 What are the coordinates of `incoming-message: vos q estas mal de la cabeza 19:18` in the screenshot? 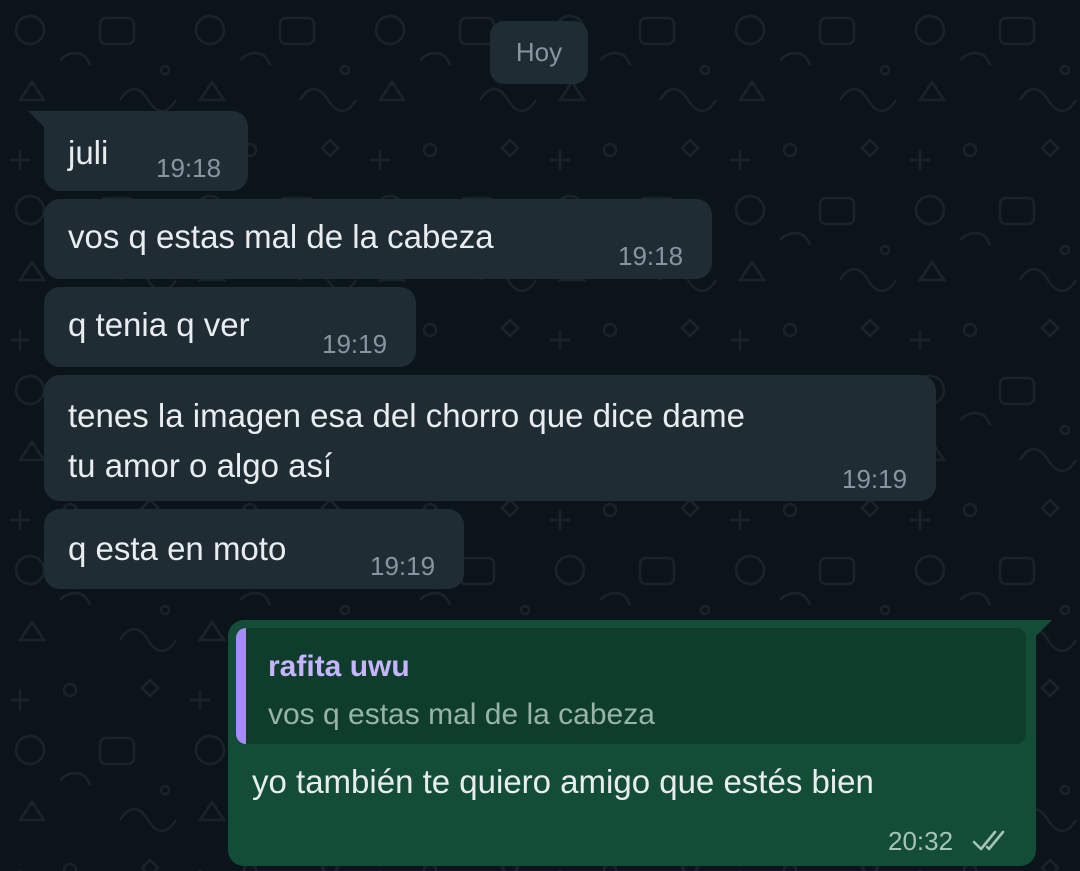 It's located at (378, 239).